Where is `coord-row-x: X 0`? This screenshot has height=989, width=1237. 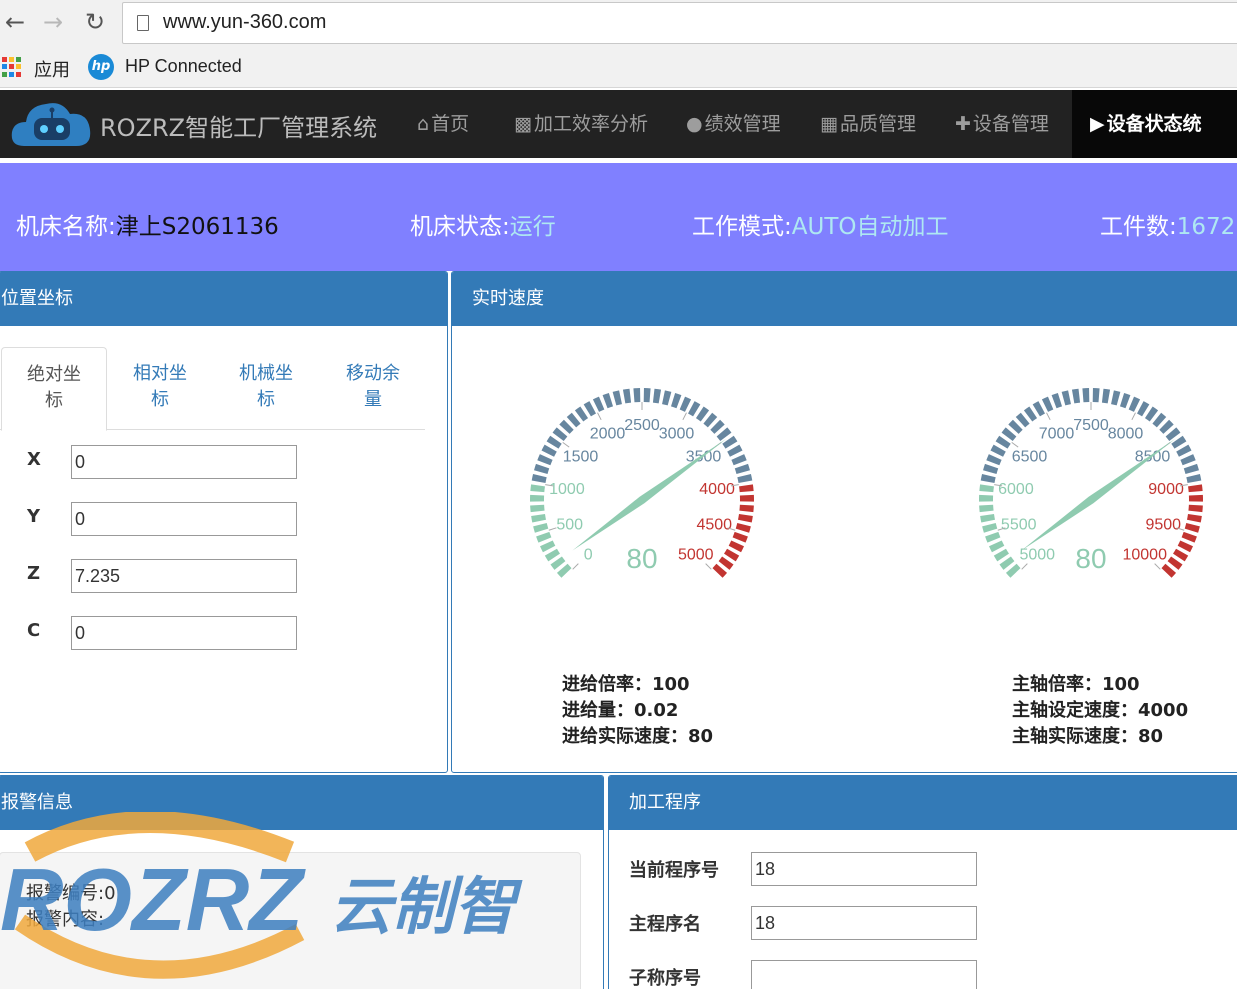
coord-row-x: X 0 is located at coordinates (159, 462).